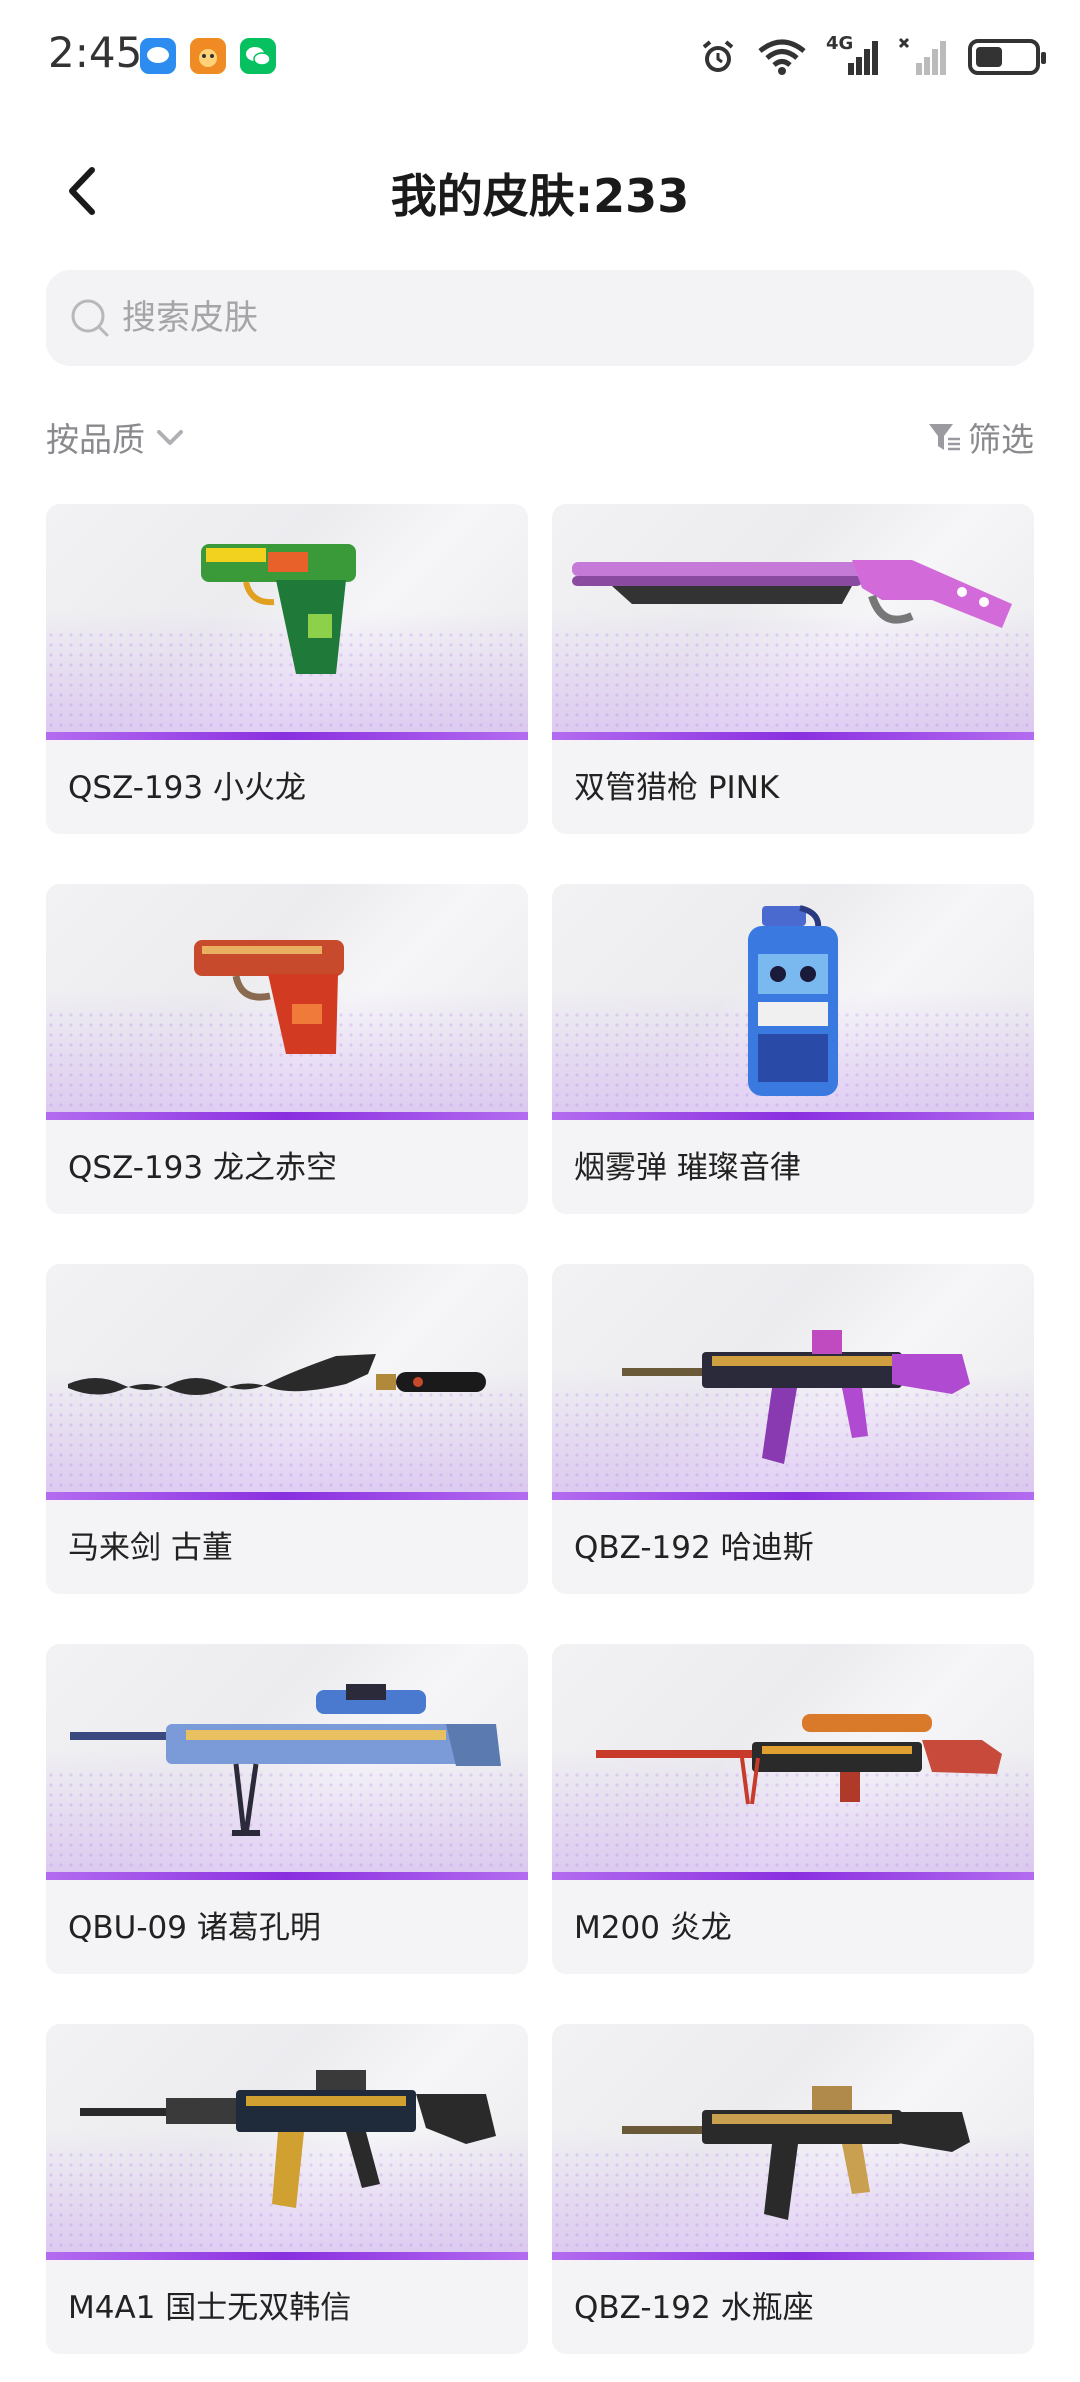 This screenshot has width=1080, height=2382. What do you see at coordinates (793, 1809) in the screenshot?
I see `skin-card: M200 炎龙` at bounding box center [793, 1809].